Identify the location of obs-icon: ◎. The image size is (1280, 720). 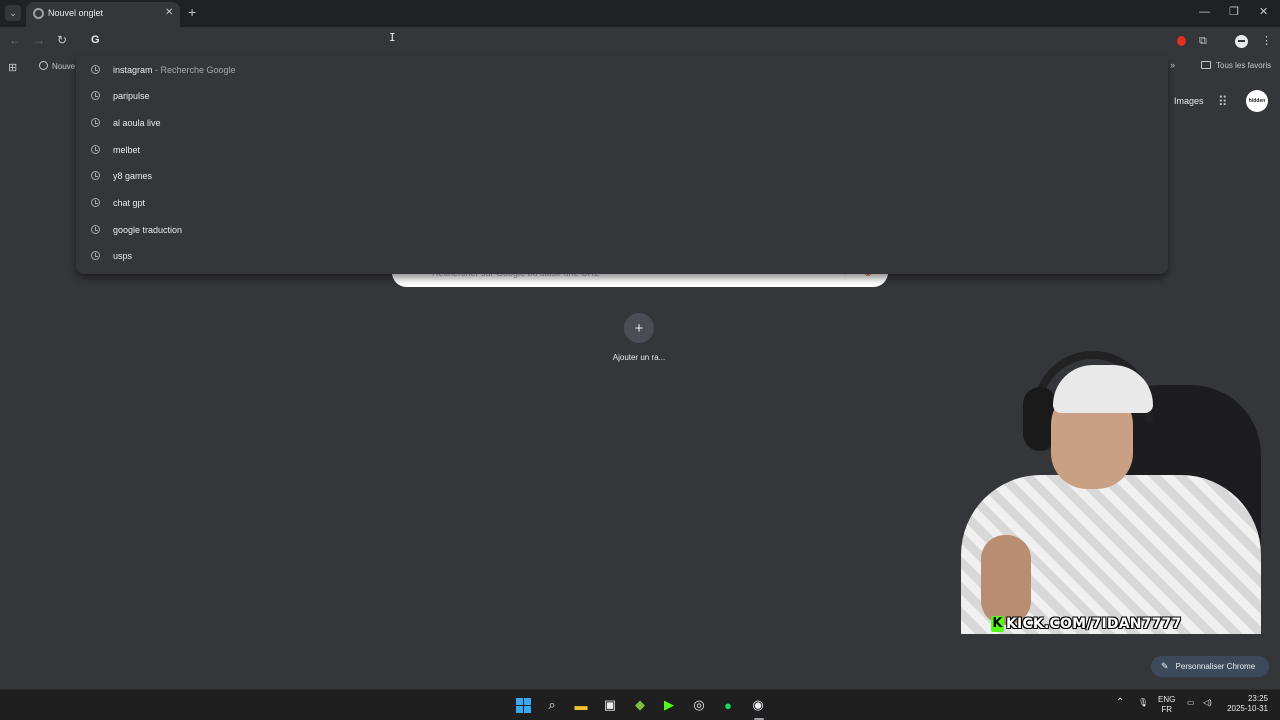
(699, 705).